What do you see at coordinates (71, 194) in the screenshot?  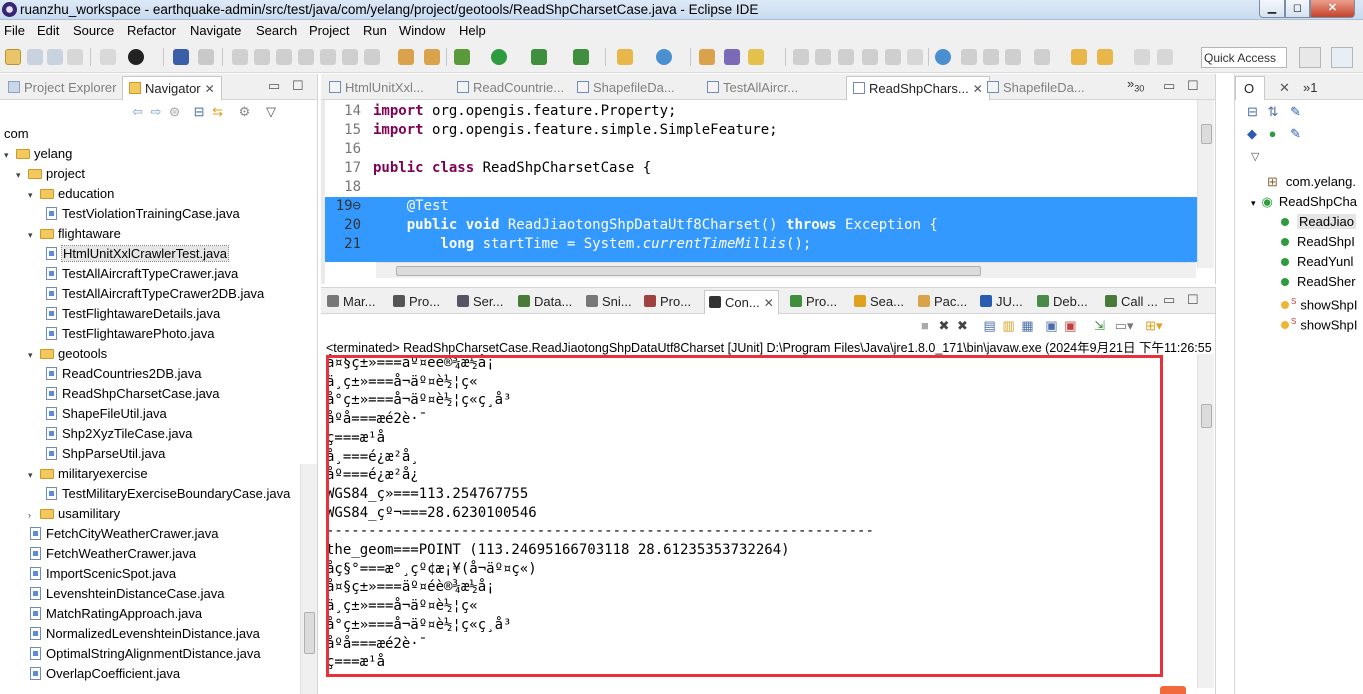 I see `tree-item: ▾ education` at bounding box center [71, 194].